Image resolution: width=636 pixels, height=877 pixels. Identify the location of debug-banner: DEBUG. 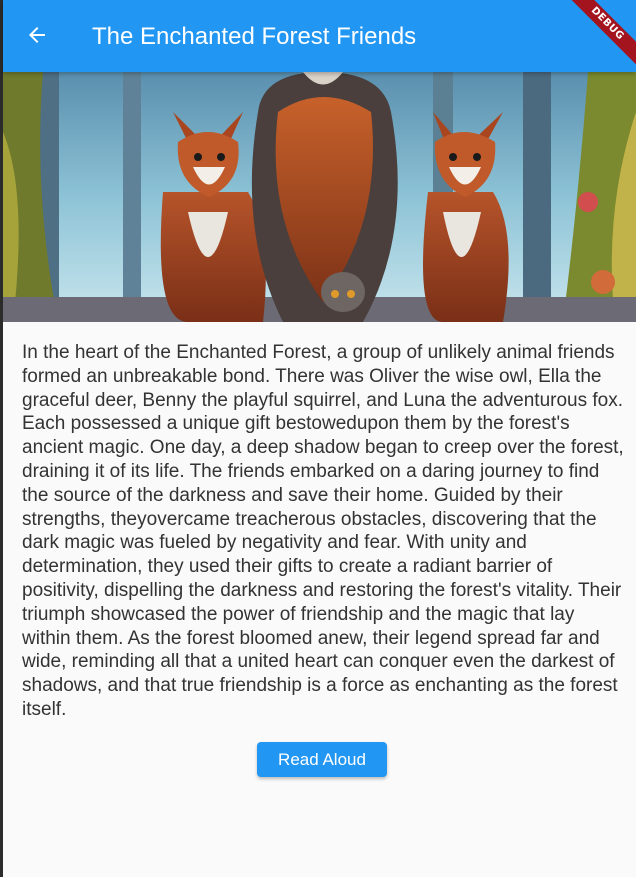
(601, 35).